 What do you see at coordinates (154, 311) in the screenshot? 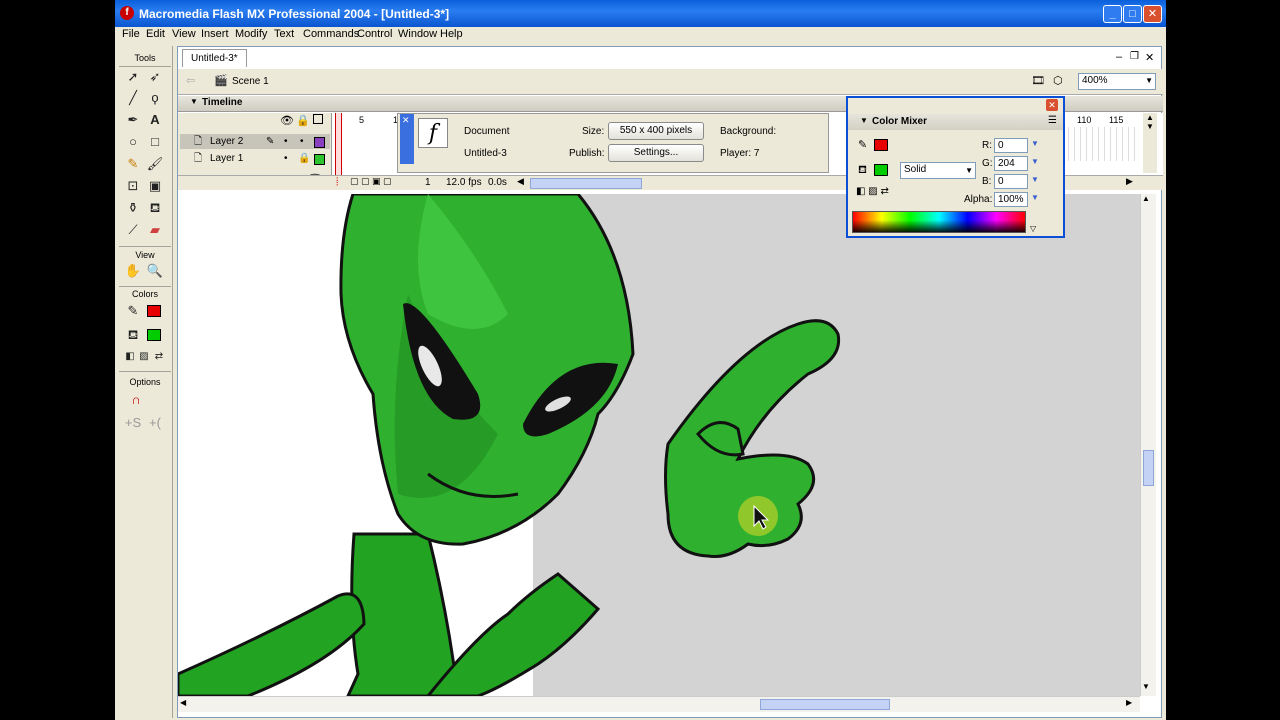
I see `stroke-color-swatch` at bounding box center [154, 311].